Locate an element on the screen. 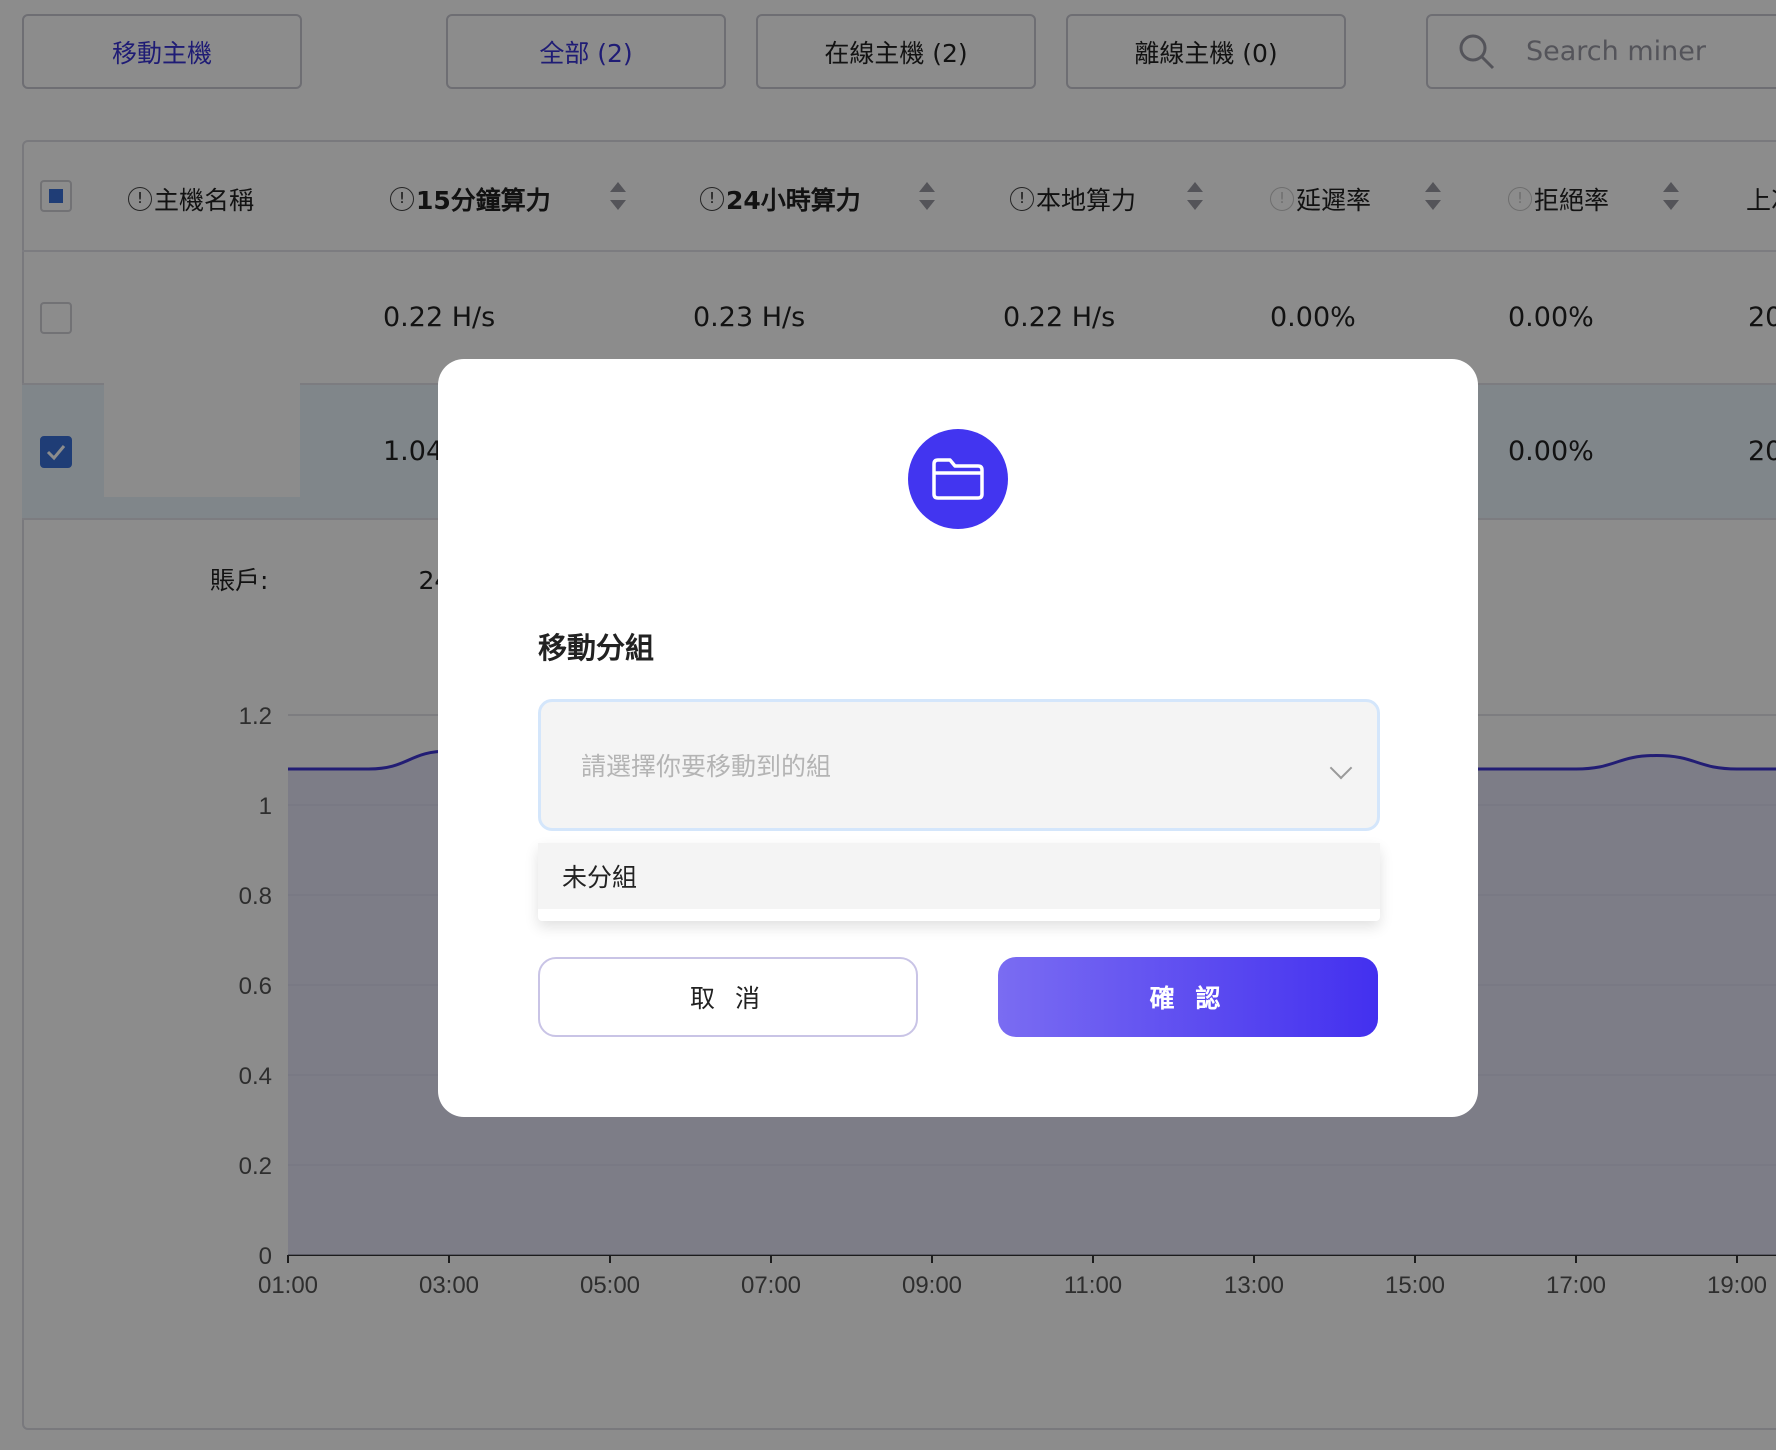 This screenshot has width=1776, height=1450. group-dropdown: 未分組 is located at coordinates (959, 882).